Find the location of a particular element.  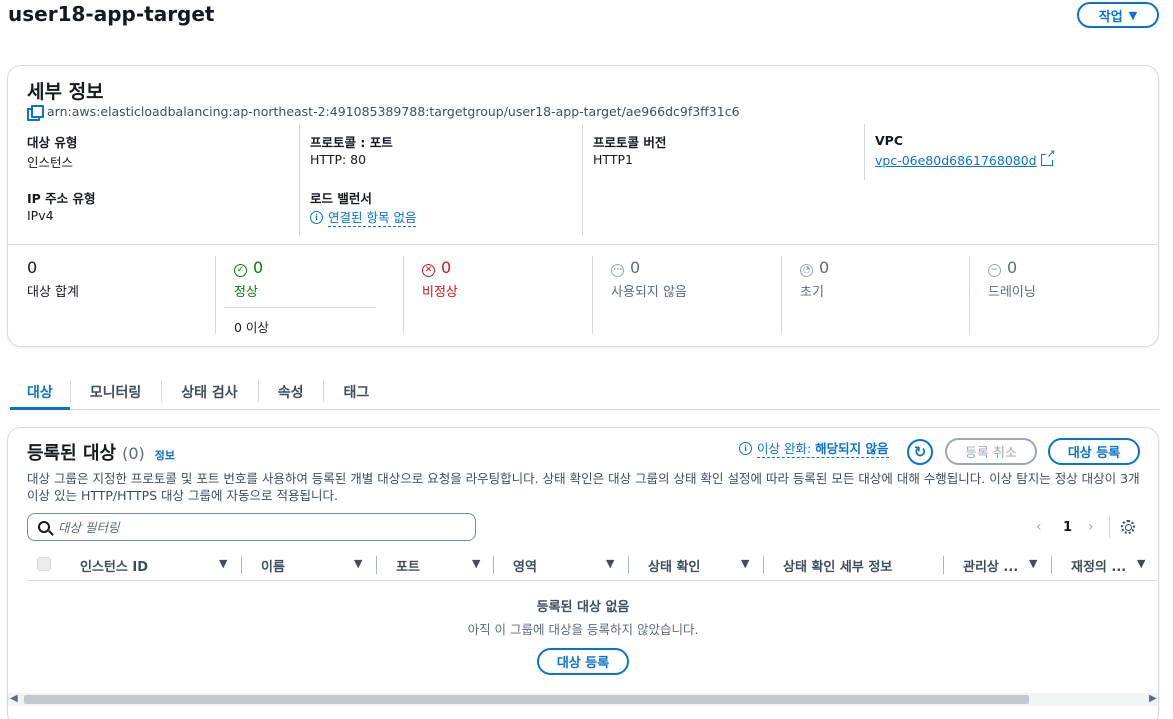

check-circle-icon: ✓ is located at coordinates (240, 270).